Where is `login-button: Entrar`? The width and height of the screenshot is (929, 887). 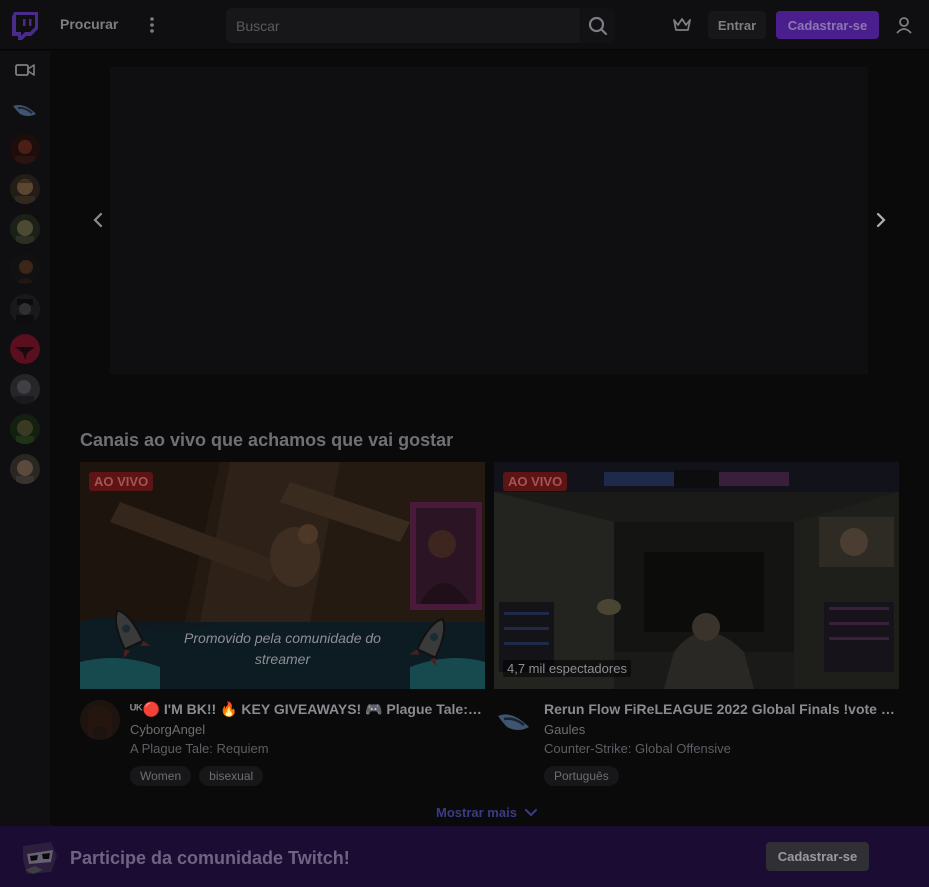
login-button: Entrar is located at coordinates (737, 25).